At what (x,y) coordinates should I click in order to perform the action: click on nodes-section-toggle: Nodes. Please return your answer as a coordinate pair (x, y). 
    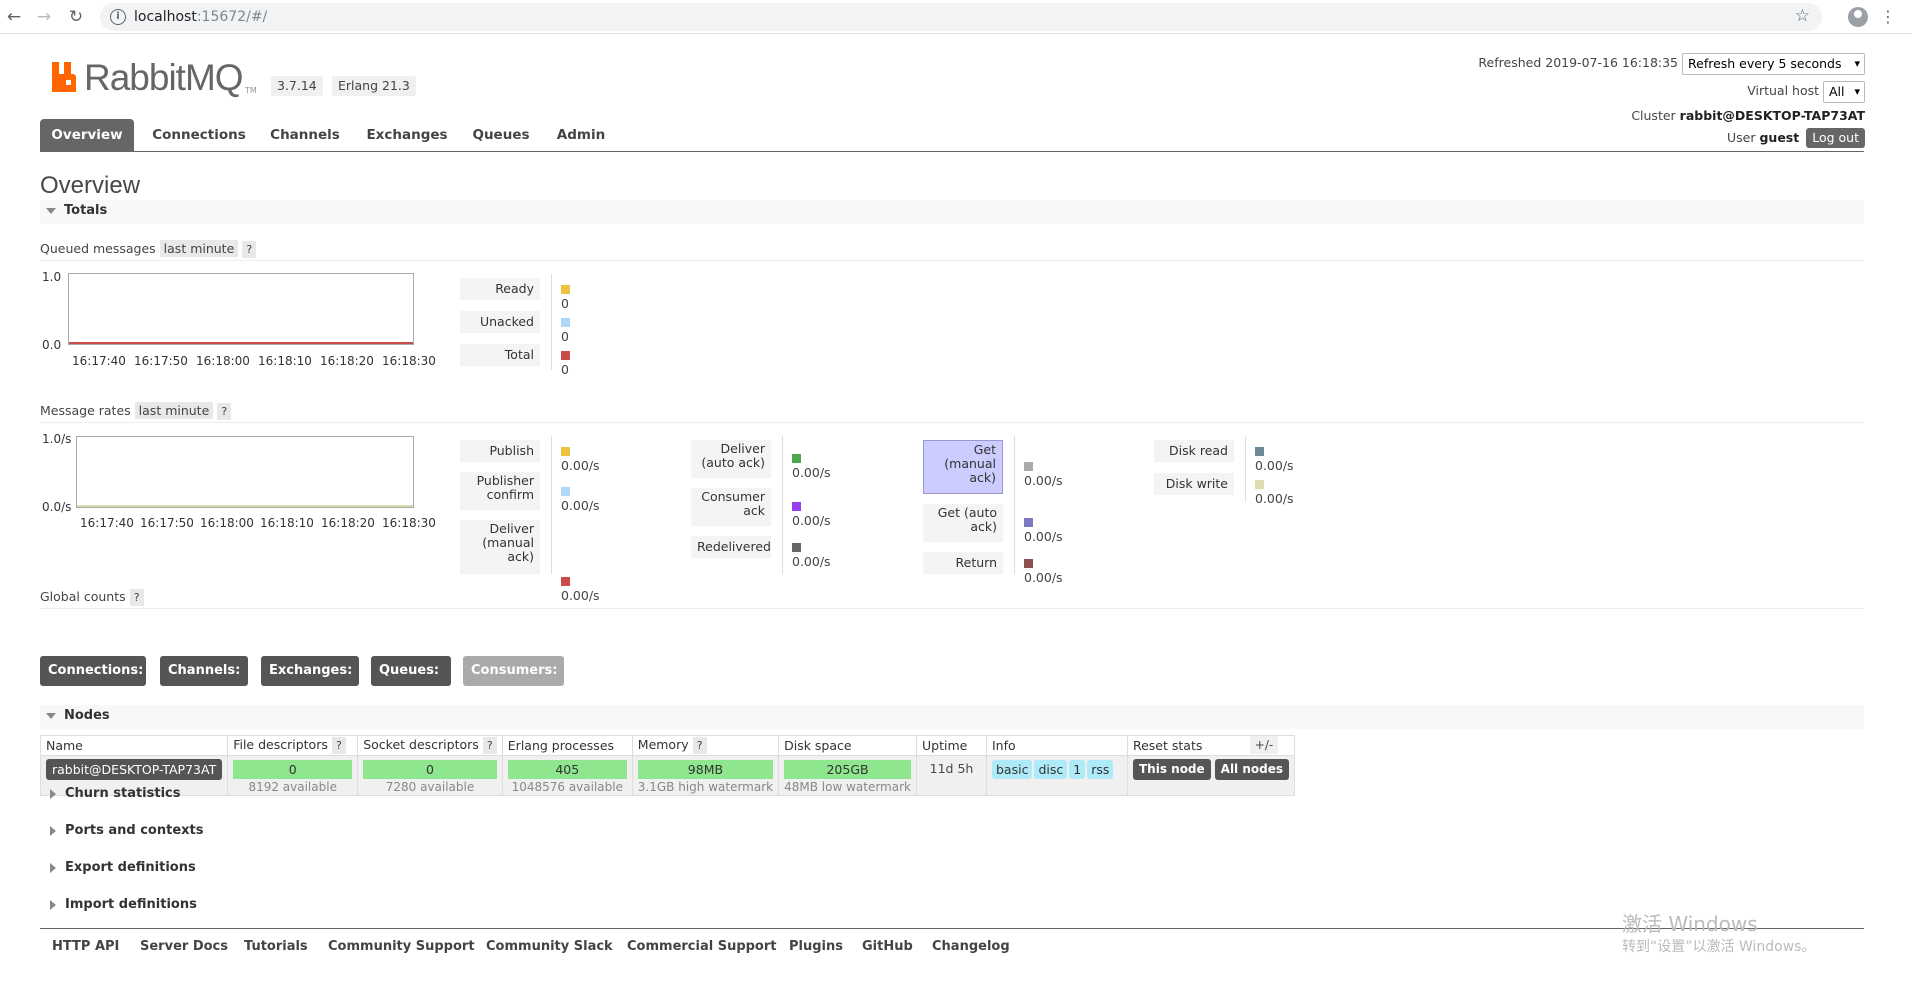
    Looking at the image, I should click on (952, 717).